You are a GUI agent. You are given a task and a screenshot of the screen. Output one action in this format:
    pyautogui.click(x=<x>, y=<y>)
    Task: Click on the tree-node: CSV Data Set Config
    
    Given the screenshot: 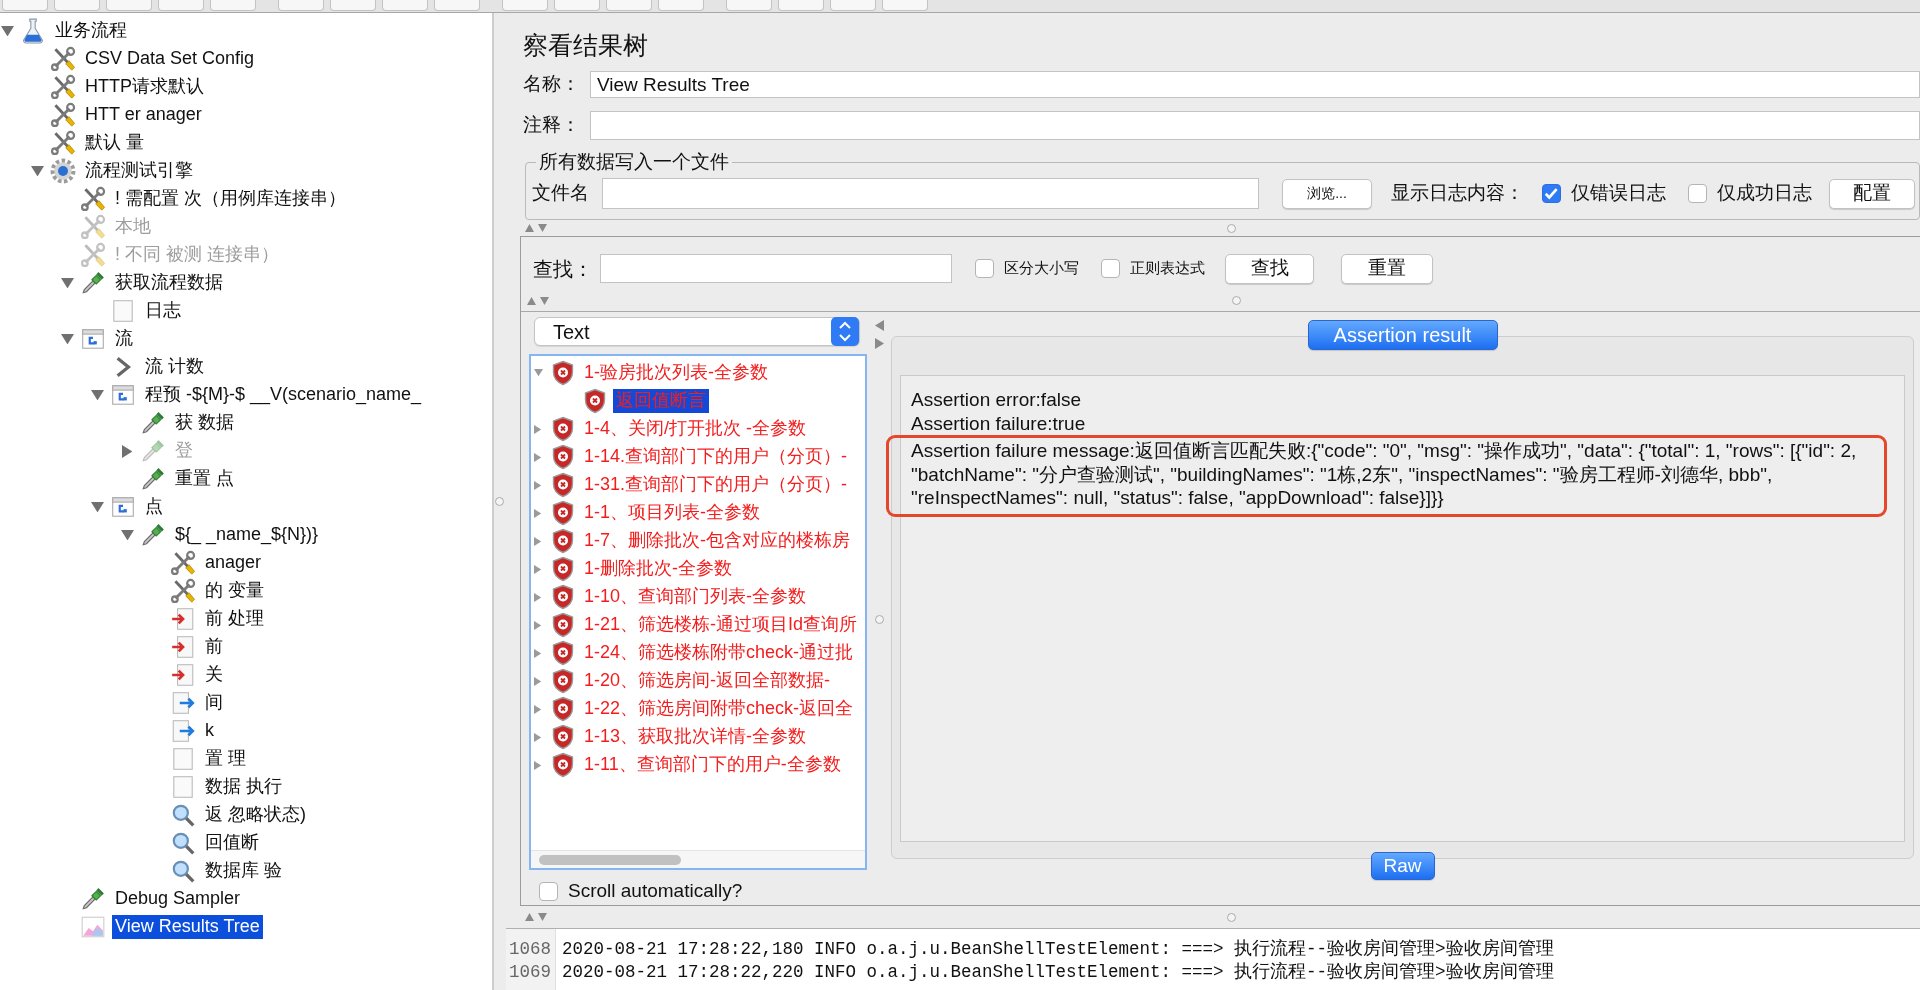 What is the action you would take?
    pyautogui.click(x=170, y=59)
    